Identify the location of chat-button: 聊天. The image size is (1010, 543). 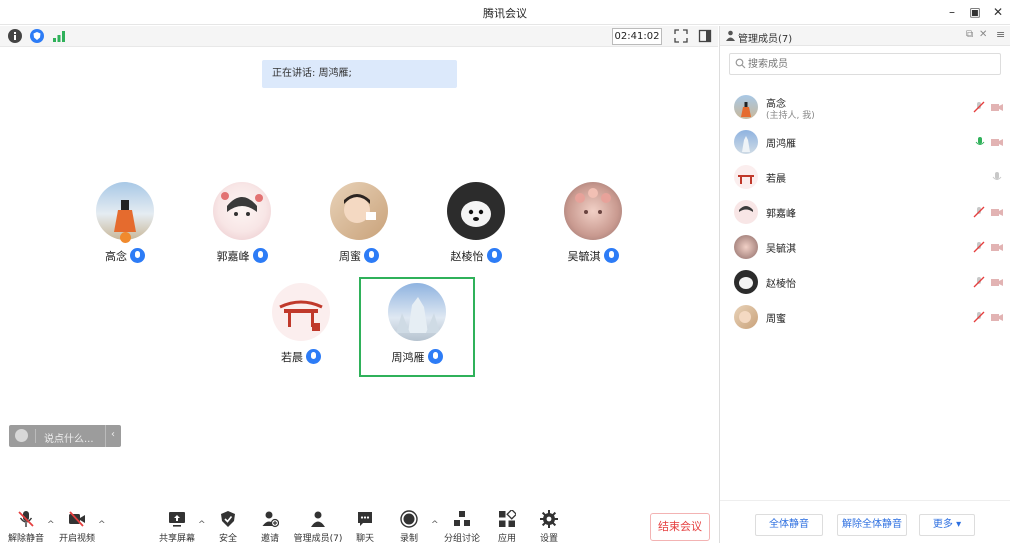
(365, 526).